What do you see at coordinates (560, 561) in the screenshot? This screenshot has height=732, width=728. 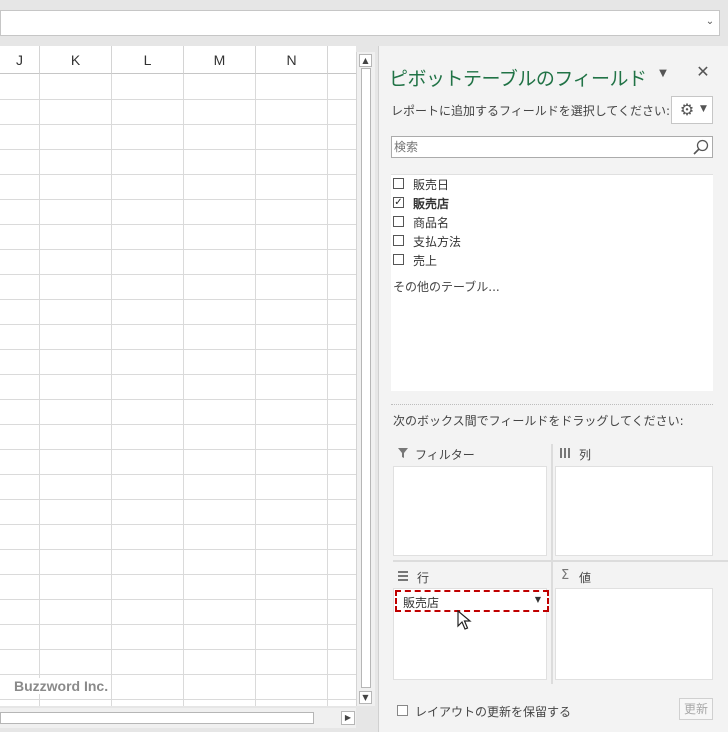 I see `area-separator-horizontal` at bounding box center [560, 561].